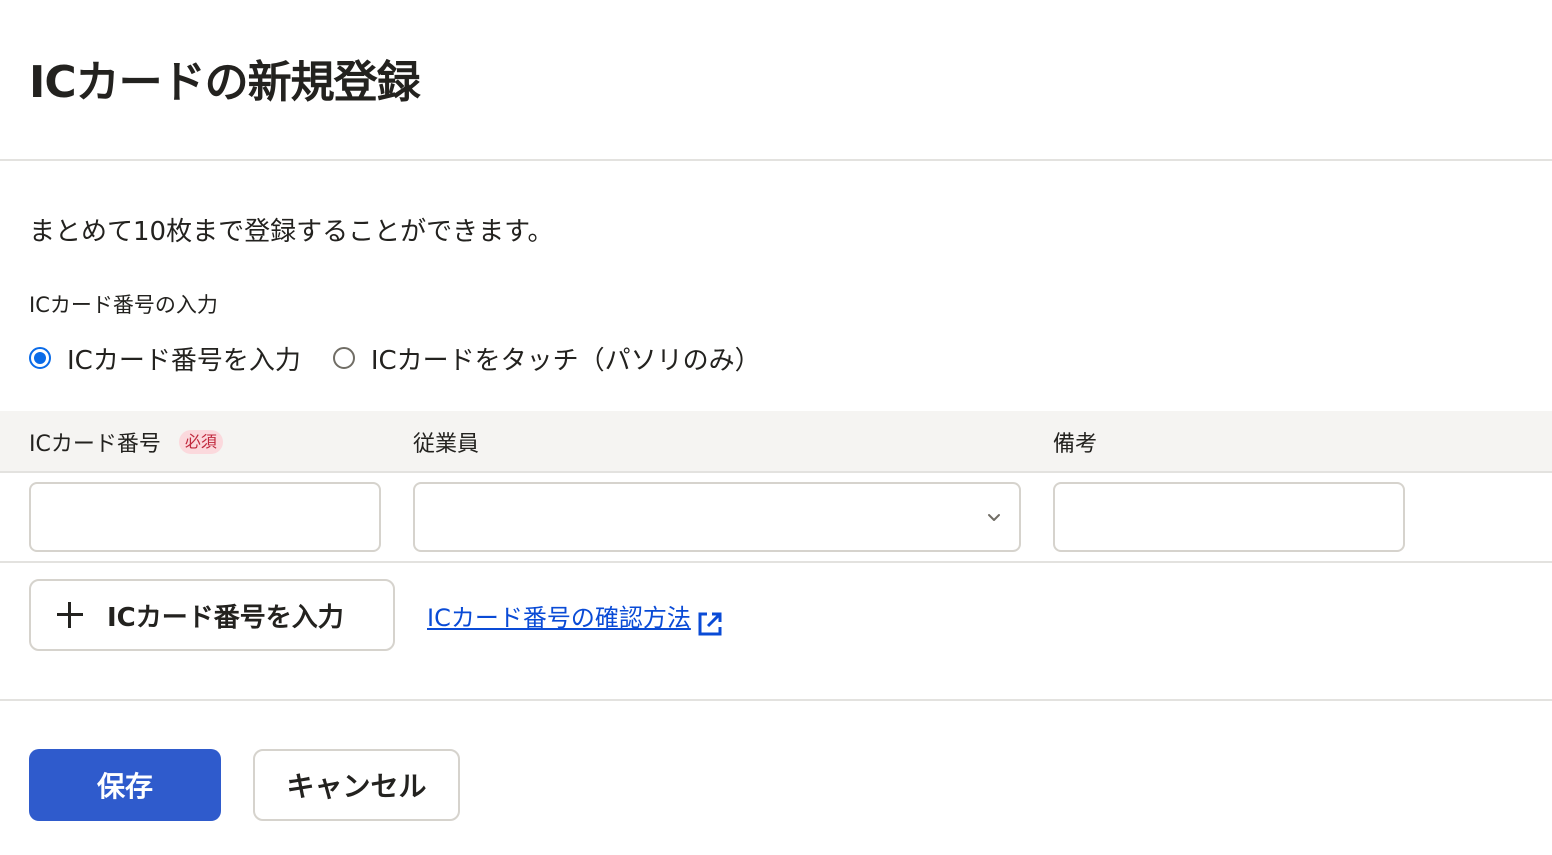 Image resolution: width=1552 pixels, height=855 pixels. I want to click on save-button: 保存, so click(125, 785).